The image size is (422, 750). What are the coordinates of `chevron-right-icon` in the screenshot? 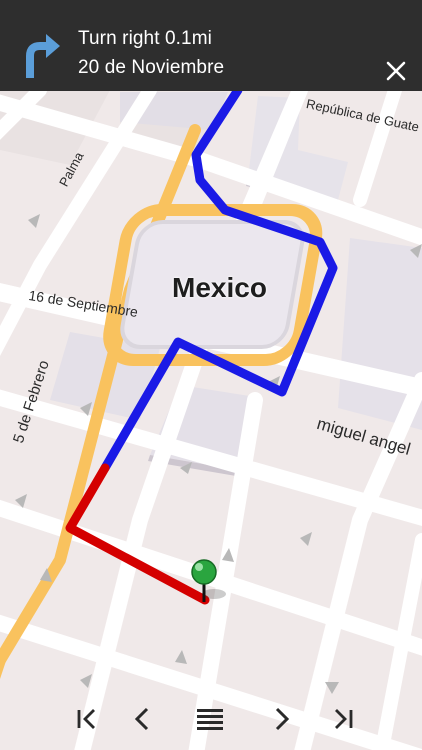 It's located at (282, 719).